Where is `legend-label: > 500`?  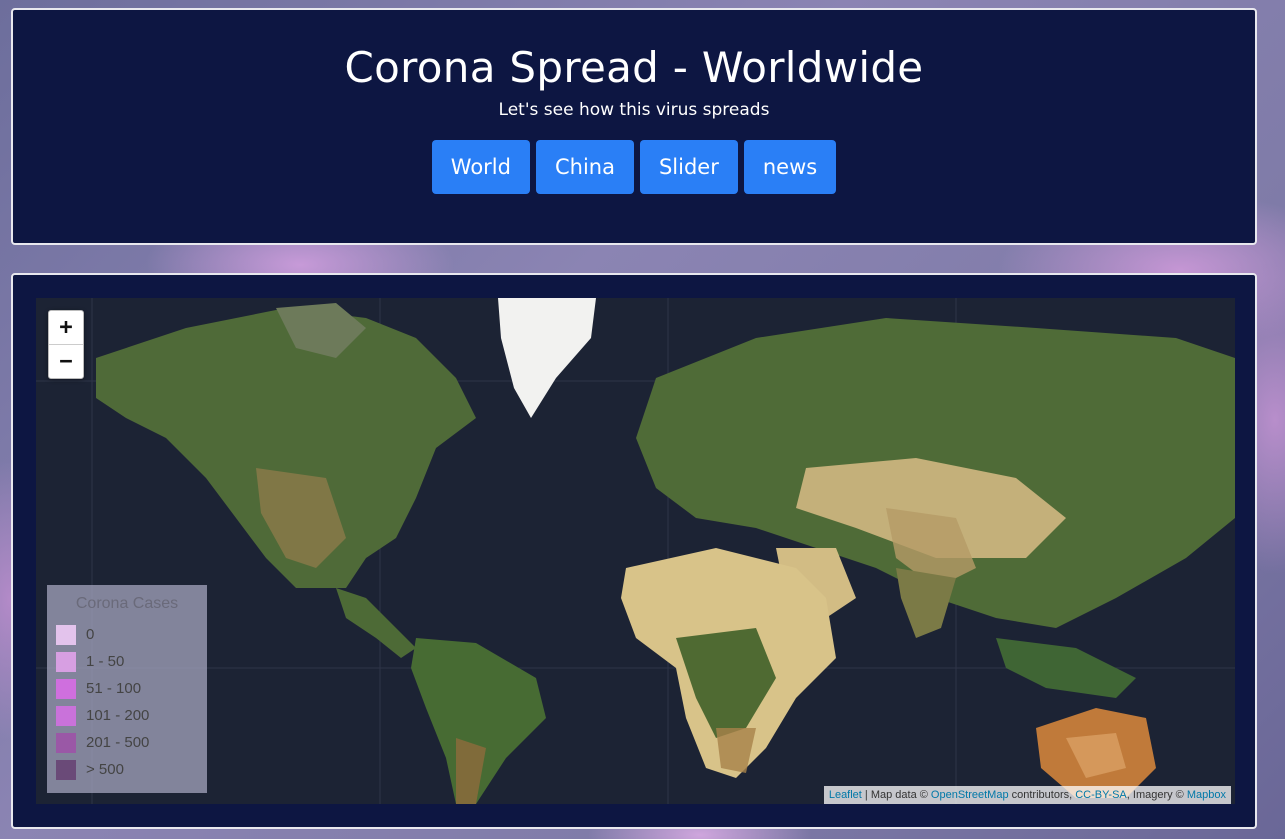
legend-label: > 500 is located at coordinates (105, 769).